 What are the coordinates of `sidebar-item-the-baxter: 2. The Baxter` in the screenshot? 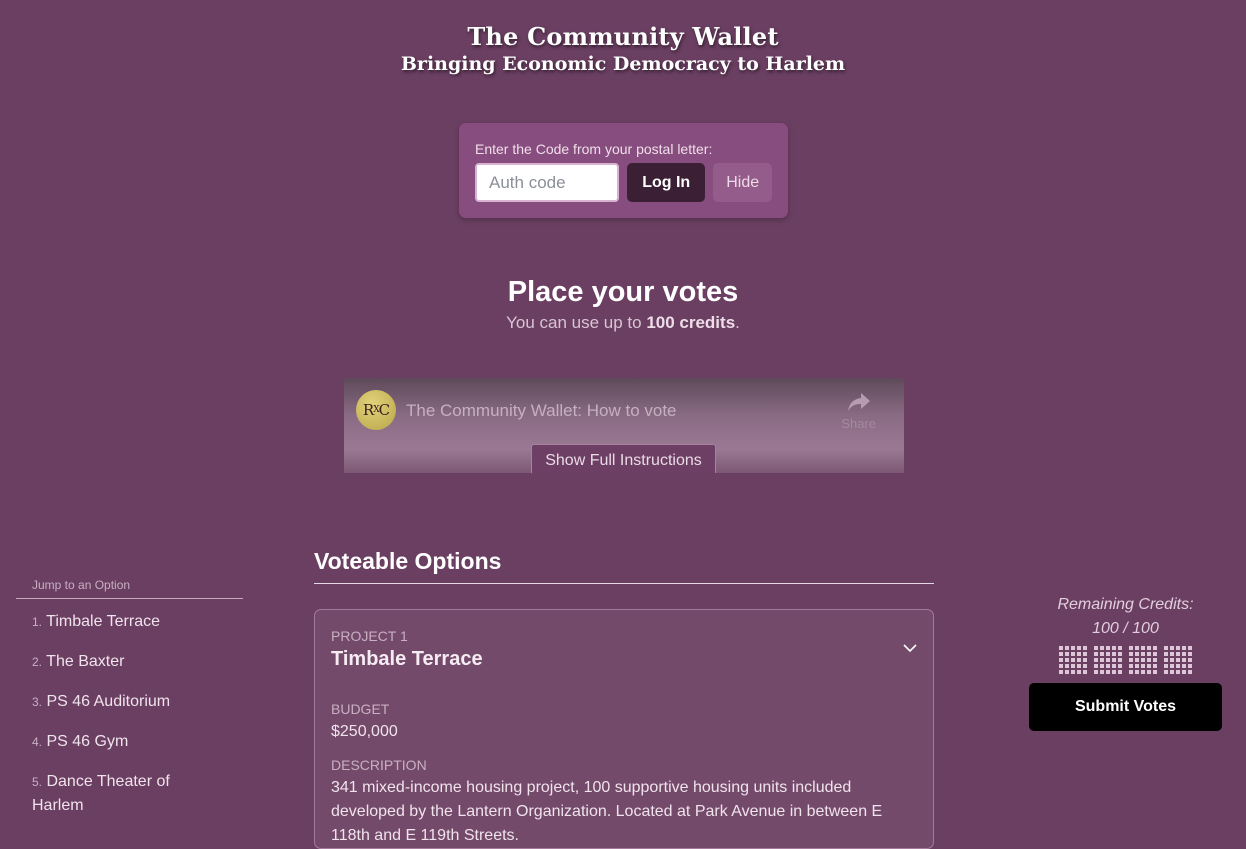 It's located at (112, 662).